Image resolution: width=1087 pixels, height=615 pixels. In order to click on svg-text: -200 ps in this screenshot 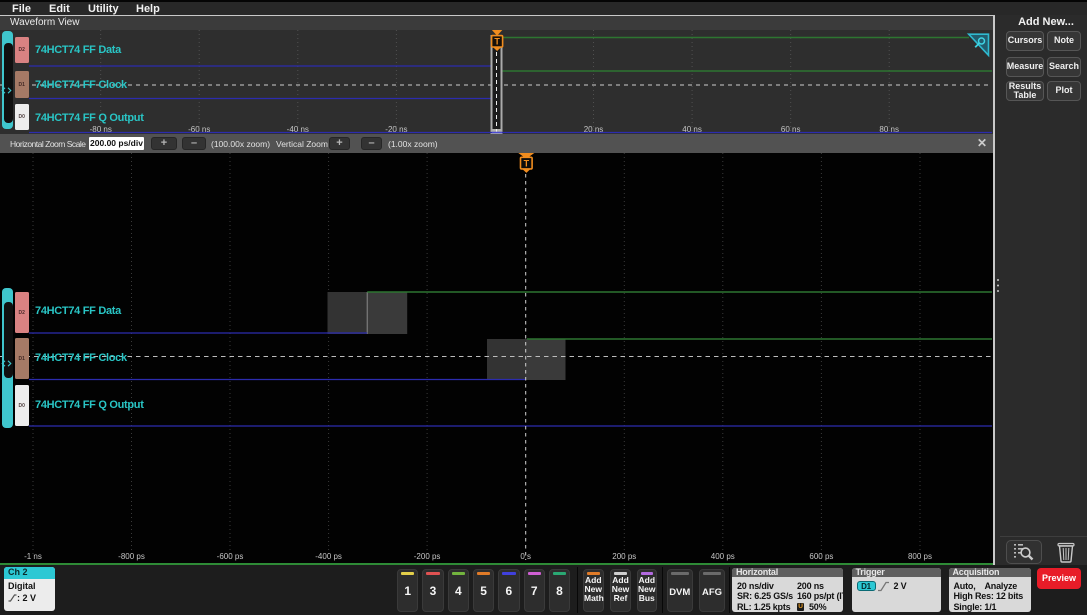, I will do `click(427, 556)`.